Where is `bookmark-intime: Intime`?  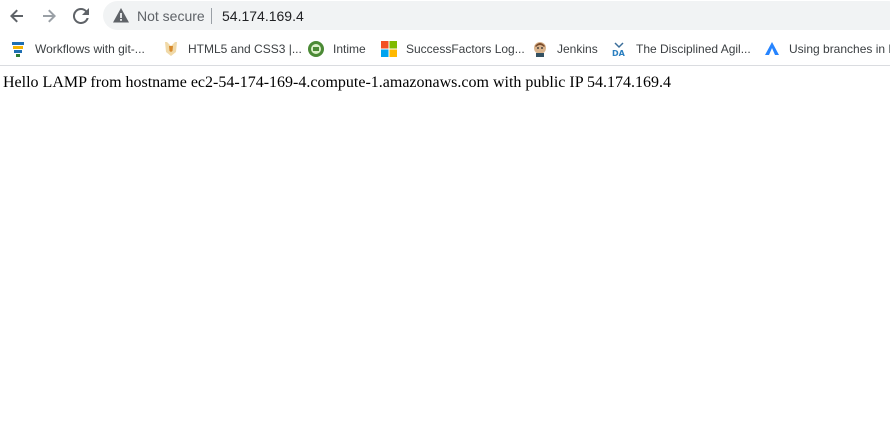
bookmark-intime: Intime is located at coordinates (333, 49).